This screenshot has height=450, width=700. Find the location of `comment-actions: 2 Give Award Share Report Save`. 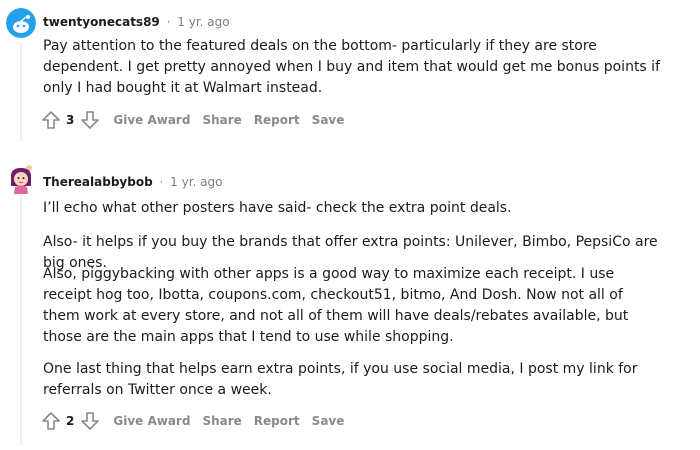

comment-actions: 2 Give Award Share Report Save is located at coordinates (192, 421).